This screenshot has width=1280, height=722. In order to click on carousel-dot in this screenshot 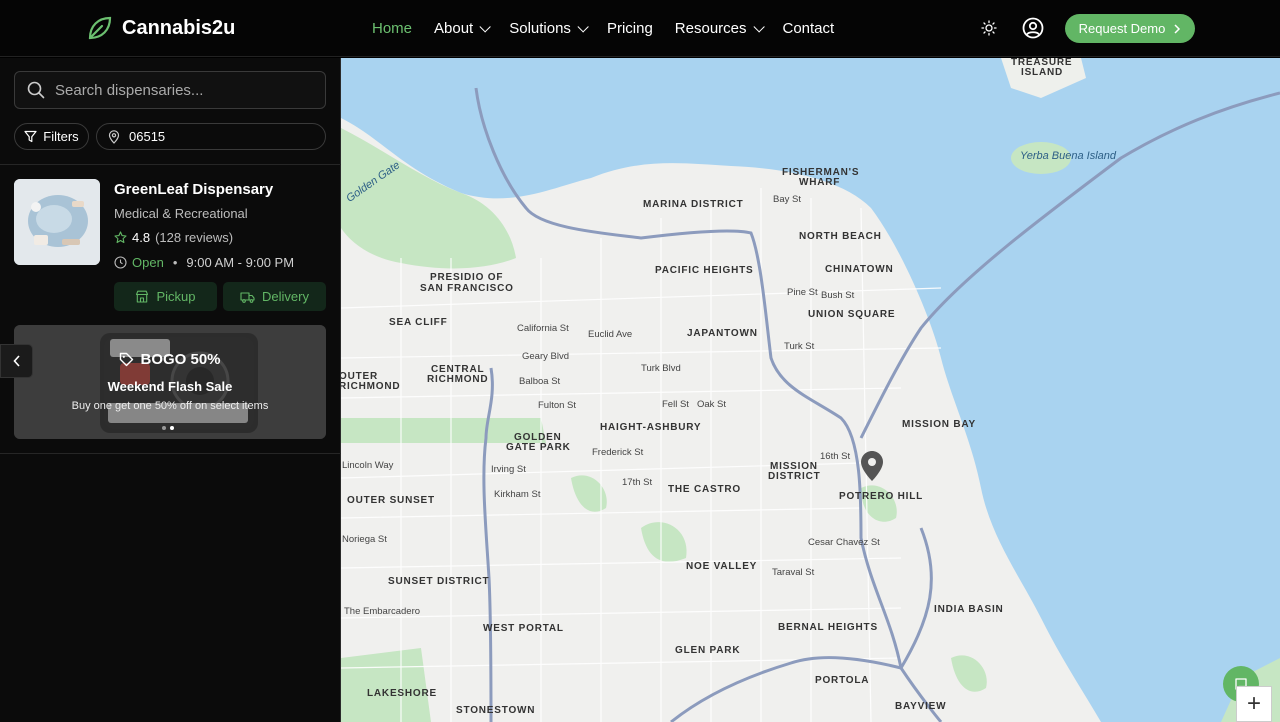, I will do `click(164, 428)`.